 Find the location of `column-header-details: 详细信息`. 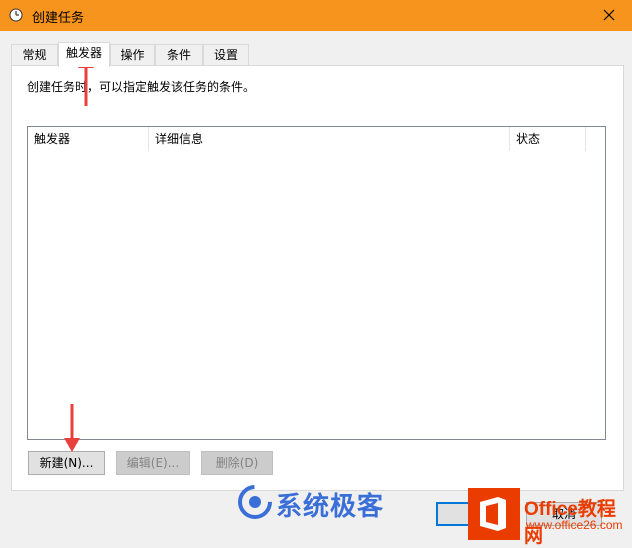

column-header-details: 详细信息 is located at coordinates (329, 139).